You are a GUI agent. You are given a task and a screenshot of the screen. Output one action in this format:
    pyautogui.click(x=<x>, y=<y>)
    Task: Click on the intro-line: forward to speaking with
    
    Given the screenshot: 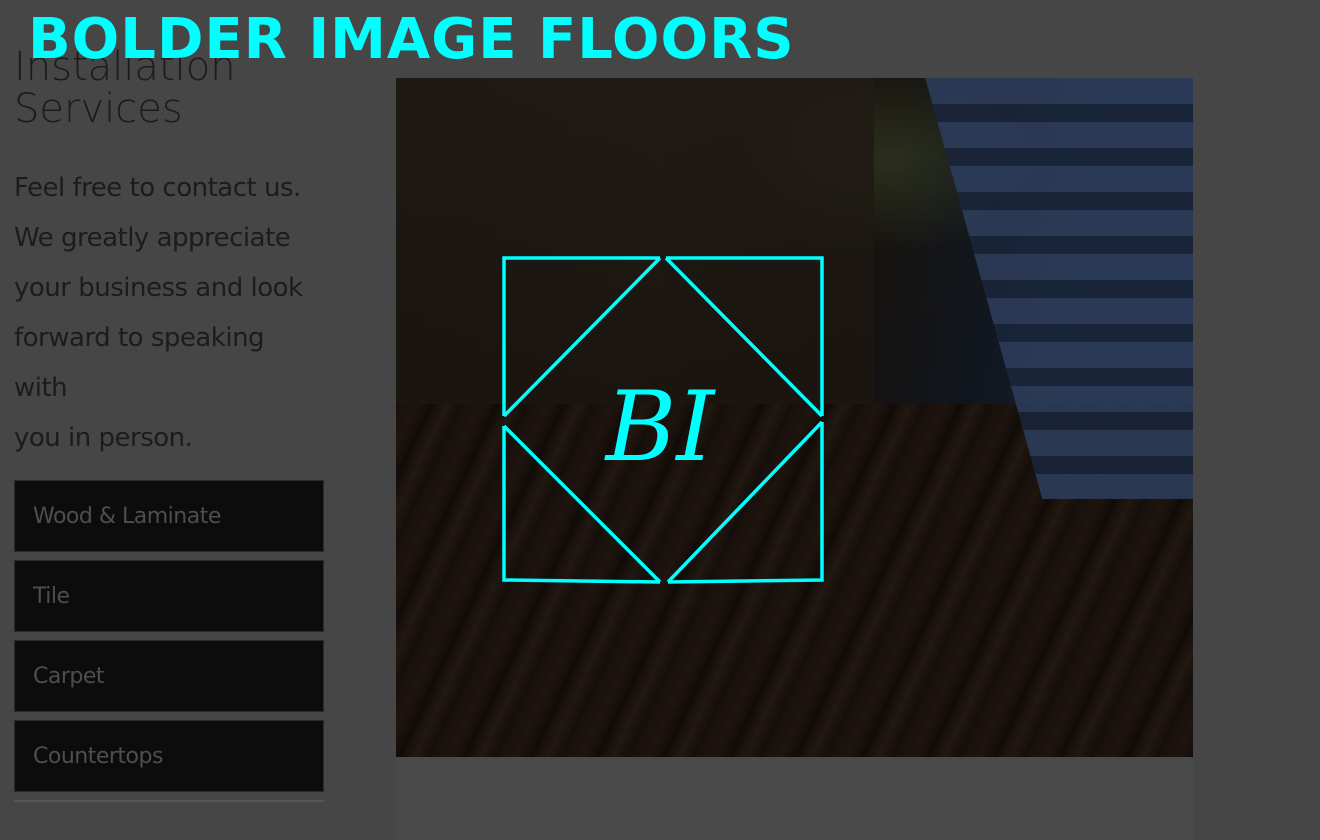 What is the action you would take?
    pyautogui.click(x=139, y=363)
    